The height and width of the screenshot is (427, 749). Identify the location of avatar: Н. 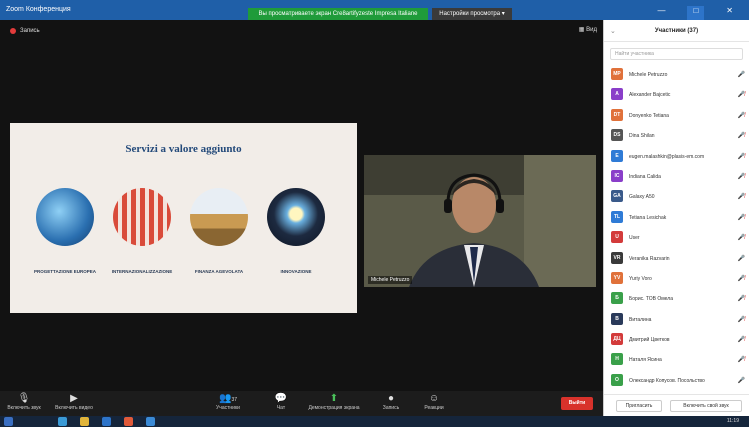
(617, 359).